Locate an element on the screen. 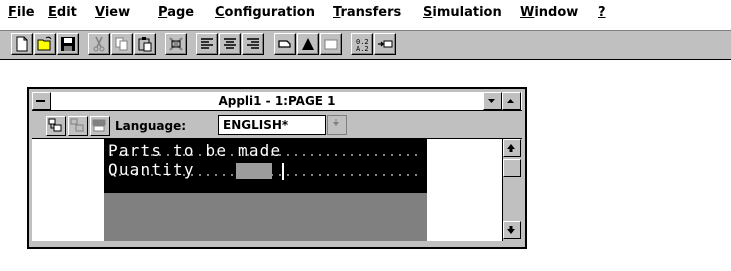 The height and width of the screenshot is (271, 731). language-bar: Language: ENGLISH* is located at coordinates (277, 125).